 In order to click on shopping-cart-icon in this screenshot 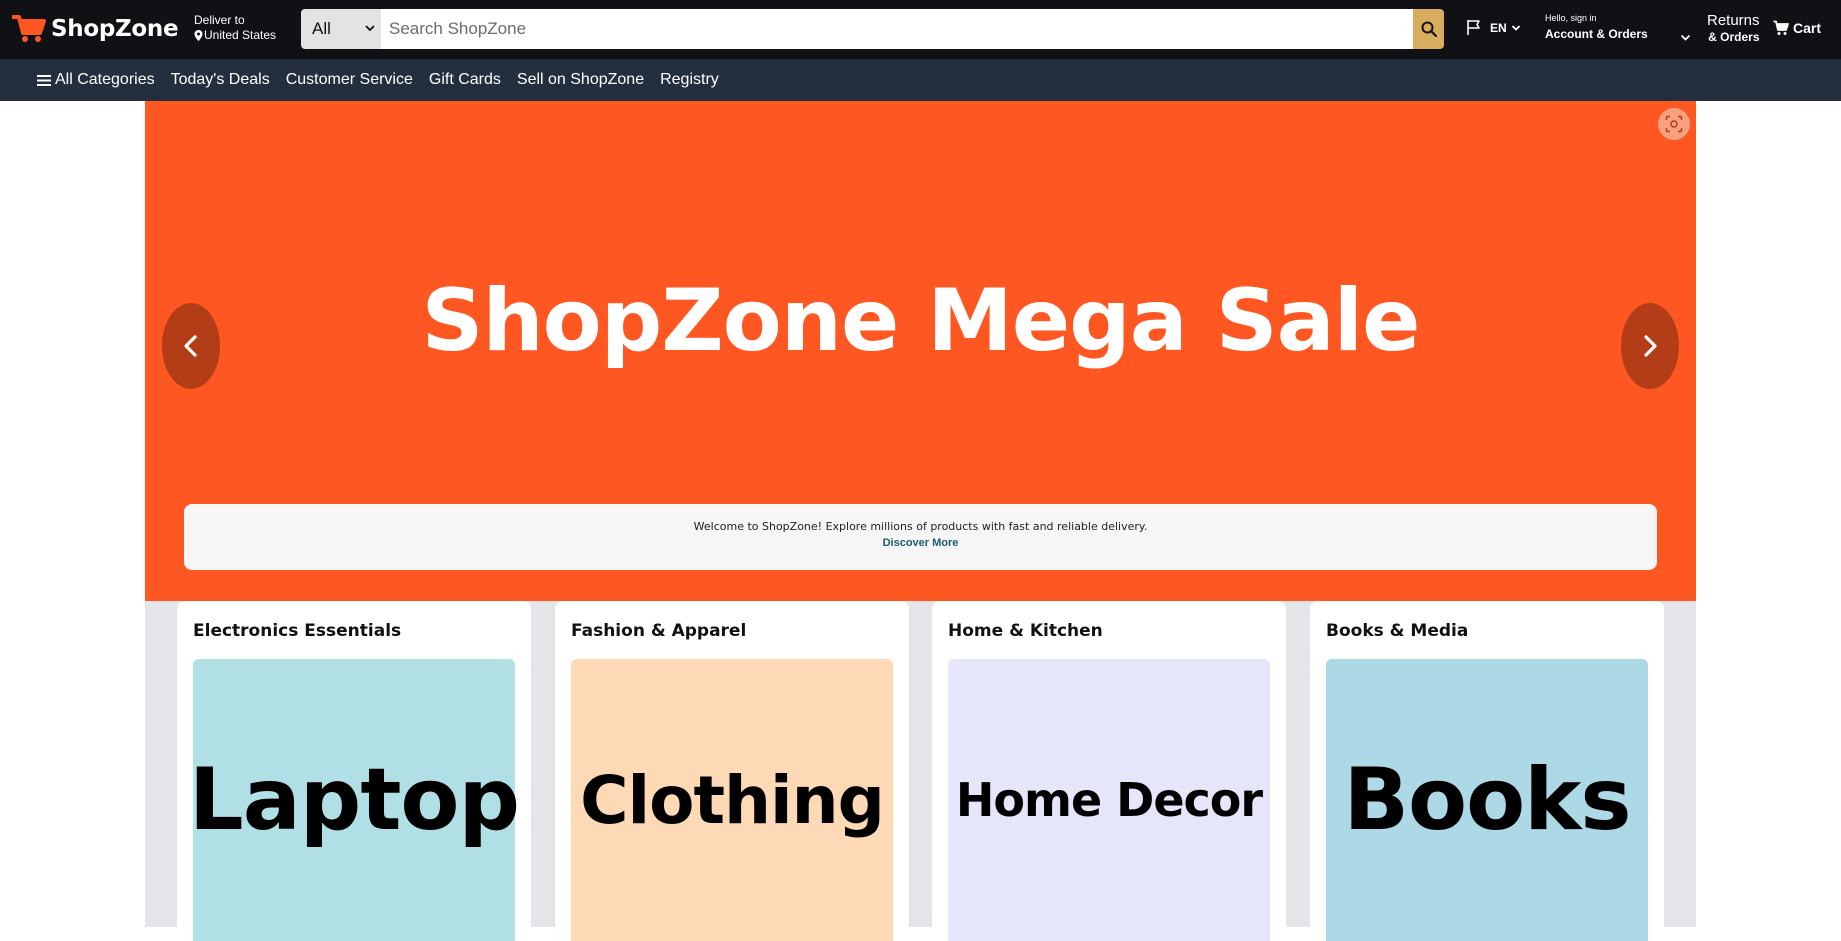, I will do `click(29, 28)`.